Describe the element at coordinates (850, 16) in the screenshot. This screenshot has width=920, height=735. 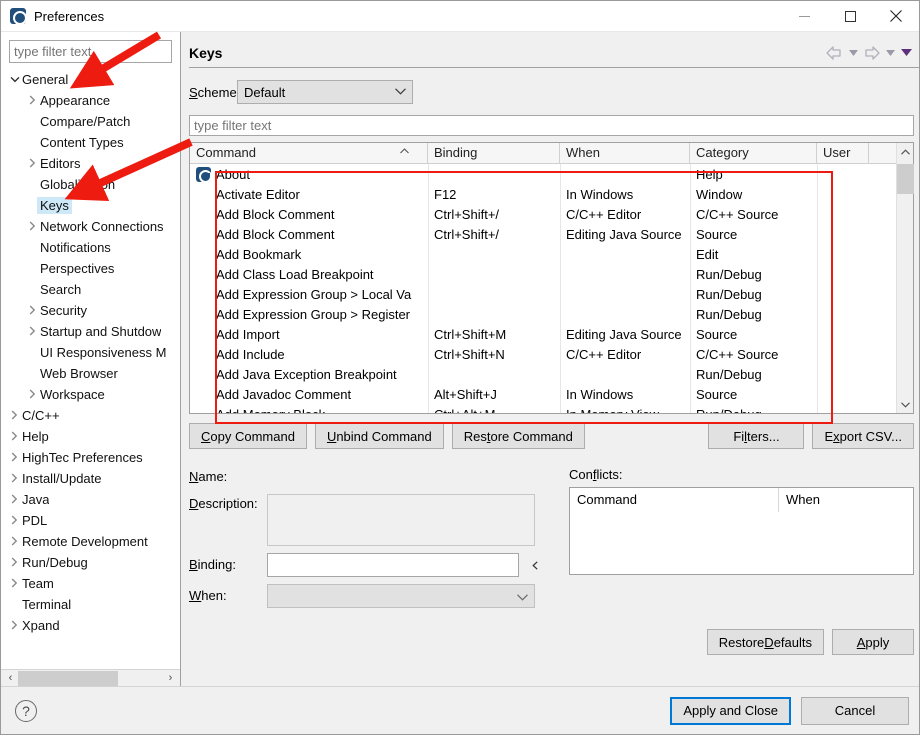
I see `maximize-button` at that location.